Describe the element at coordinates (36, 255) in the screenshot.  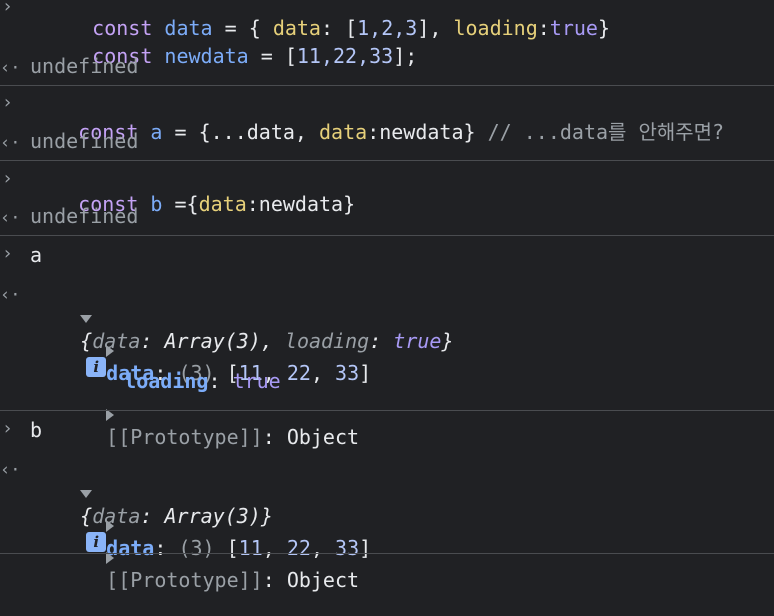
I see `code-line: a` at that location.